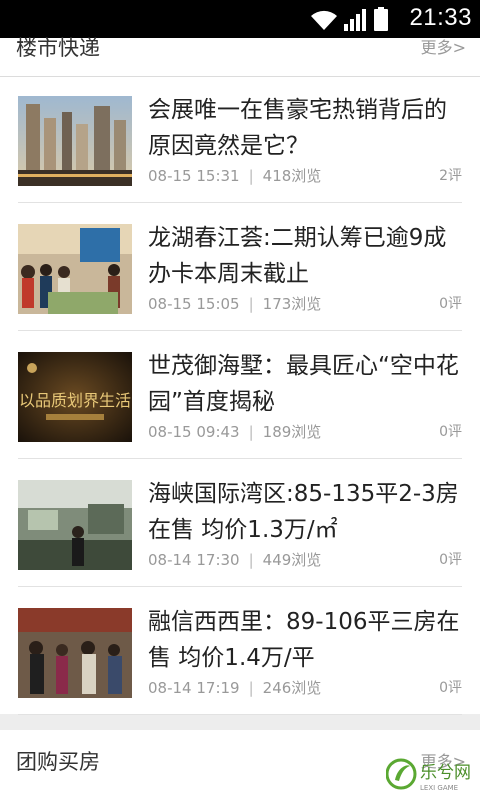 The width and height of the screenshot is (480, 800). I want to click on watermark-logo: 乐兮网 LEXI GAME, so click(430, 775).